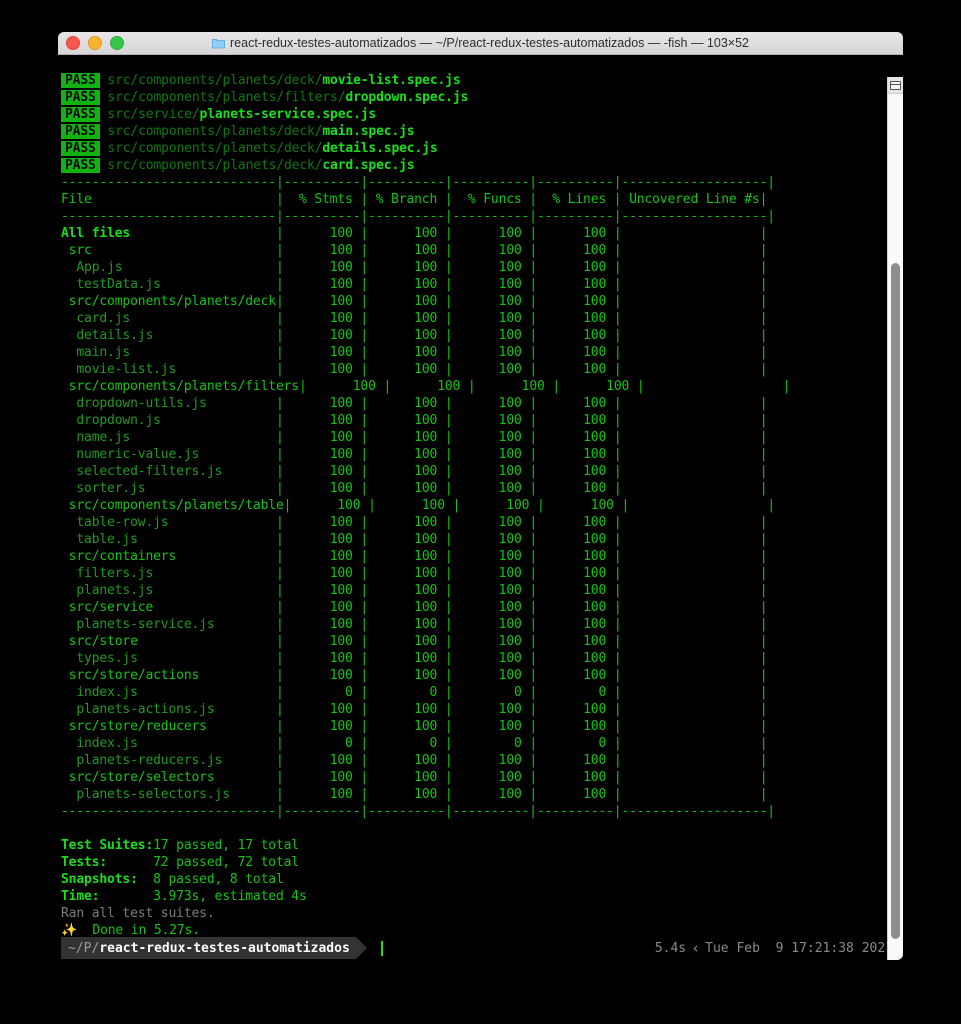 This screenshot has width=961, height=1024. Describe the element at coordinates (471, 845) in the screenshot. I see `summary-row: Test Suites:17 passed, 17 total` at that location.